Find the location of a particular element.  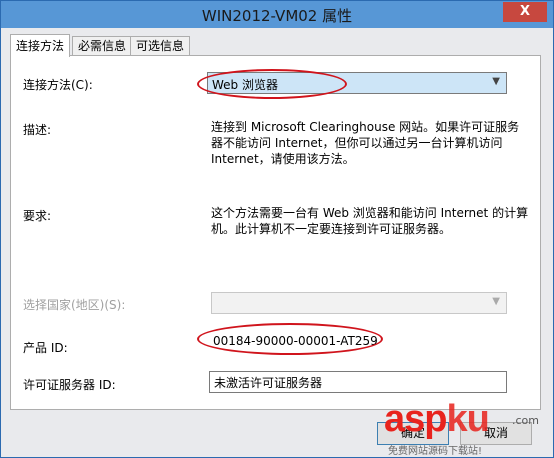

product-id-label: 产品 ID: is located at coordinates (45, 348).